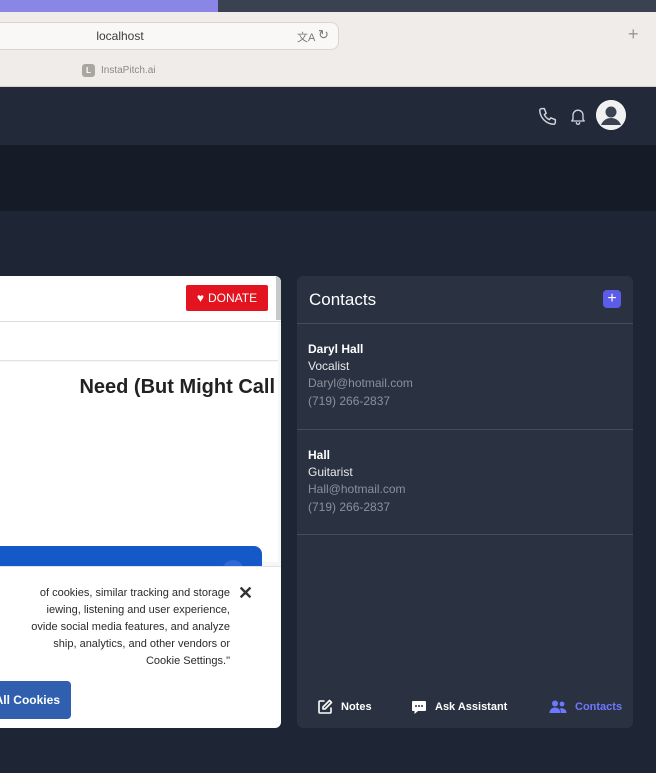  What do you see at coordinates (139, 341) in the screenshot?
I see `article-subnav` at bounding box center [139, 341].